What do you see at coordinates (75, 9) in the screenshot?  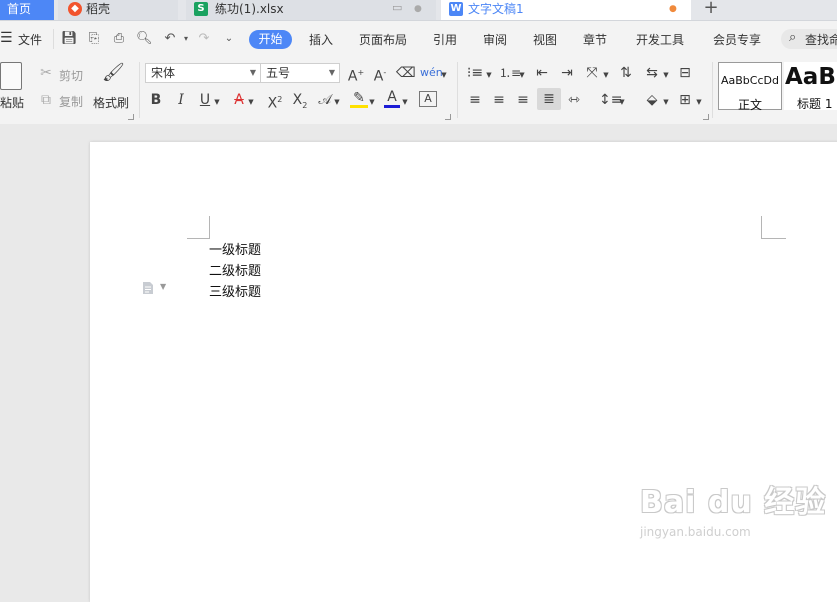 I see `daoke-icon: ◆` at bounding box center [75, 9].